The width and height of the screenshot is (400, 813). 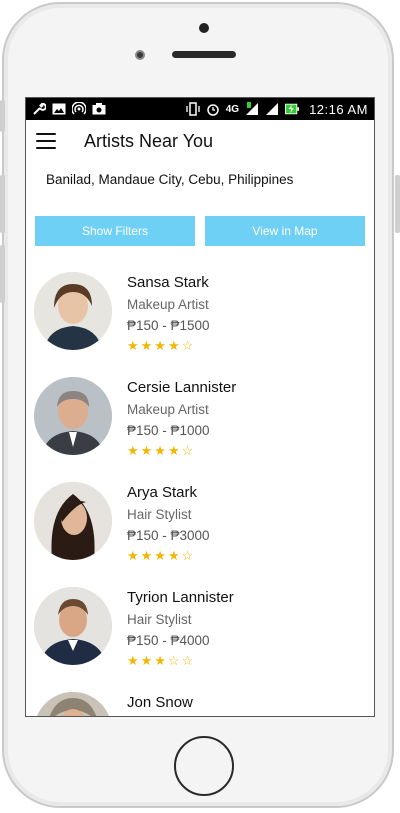 I want to click on artist-price: ₱150 - ₱1000, so click(x=168, y=430).